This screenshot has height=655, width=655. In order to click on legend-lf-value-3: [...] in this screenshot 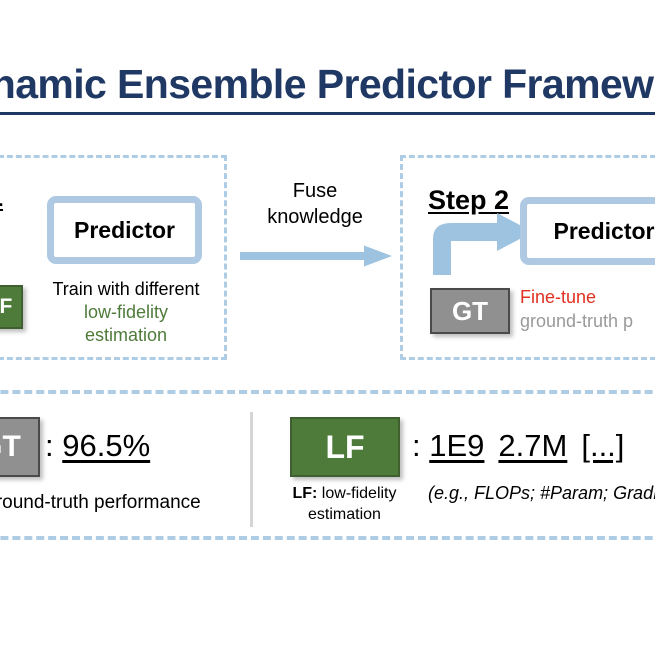, I will do `click(603, 445)`.